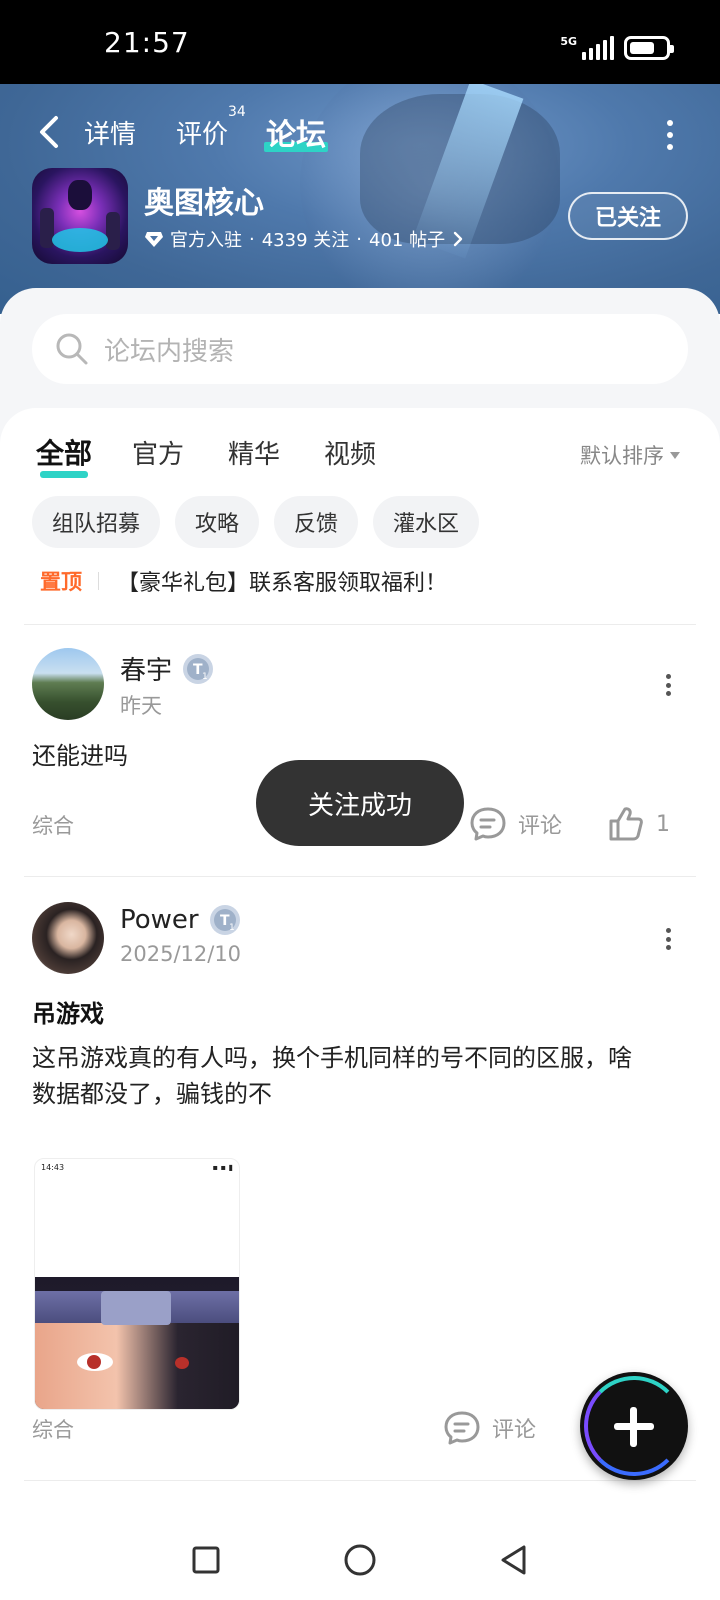  I want to click on chip-team-recruit: 组队招募, so click(96, 522).